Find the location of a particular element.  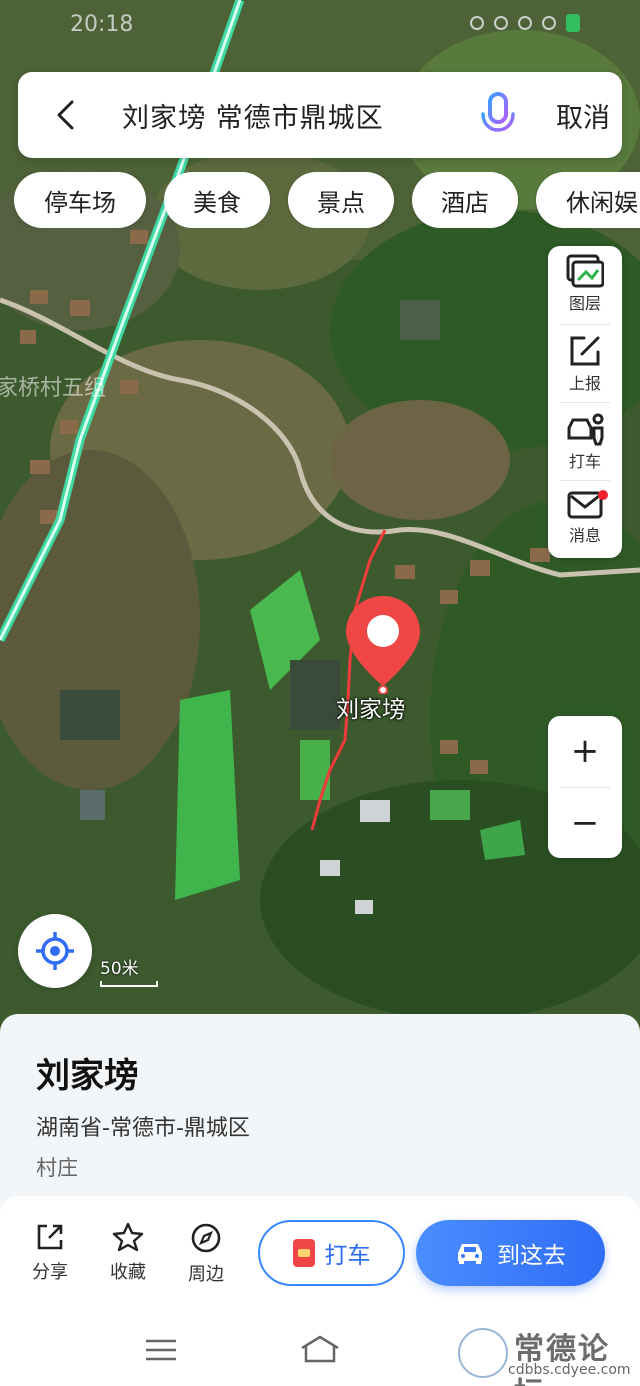

search-query: 刘家塝 常德市鼎城区 is located at coordinates (253, 115).